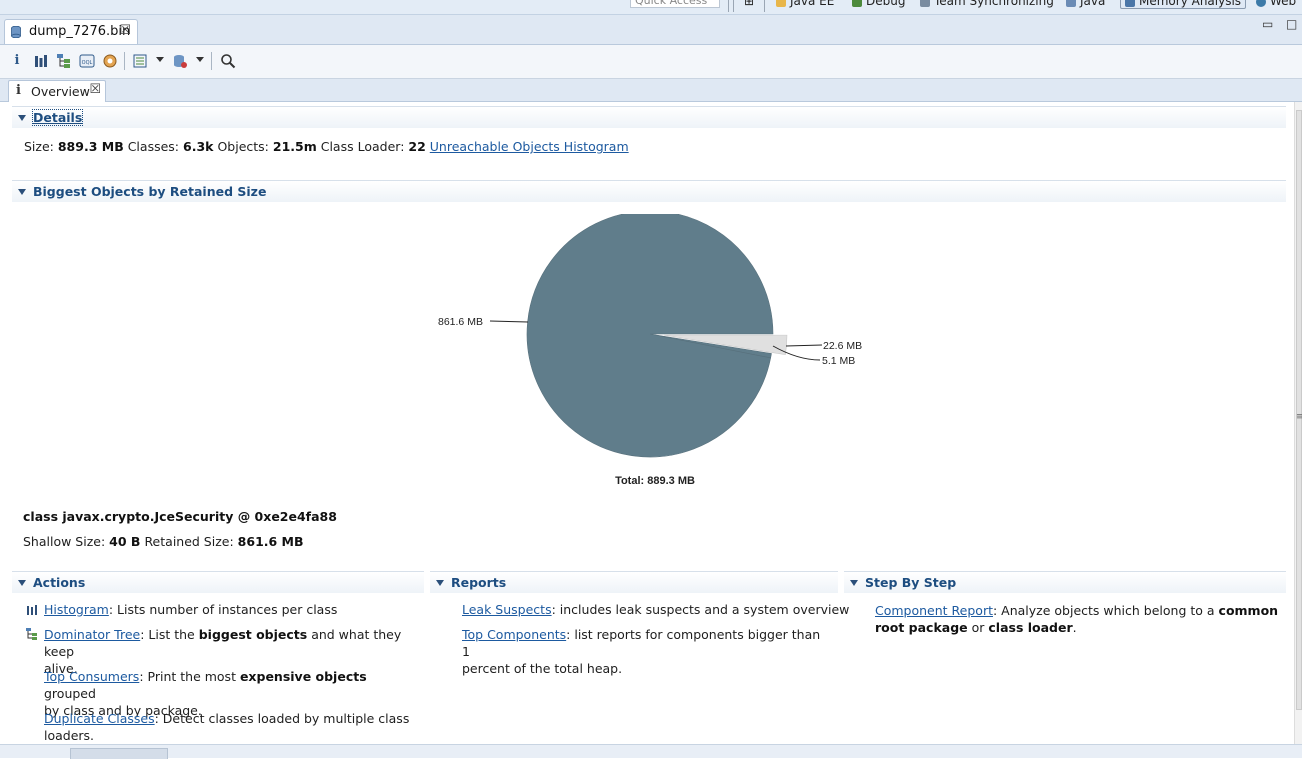 The height and width of the screenshot is (759, 1302). What do you see at coordinates (651, 90) in the screenshot?
I see `inner-tab-row: i Overview ☒` at bounding box center [651, 90].